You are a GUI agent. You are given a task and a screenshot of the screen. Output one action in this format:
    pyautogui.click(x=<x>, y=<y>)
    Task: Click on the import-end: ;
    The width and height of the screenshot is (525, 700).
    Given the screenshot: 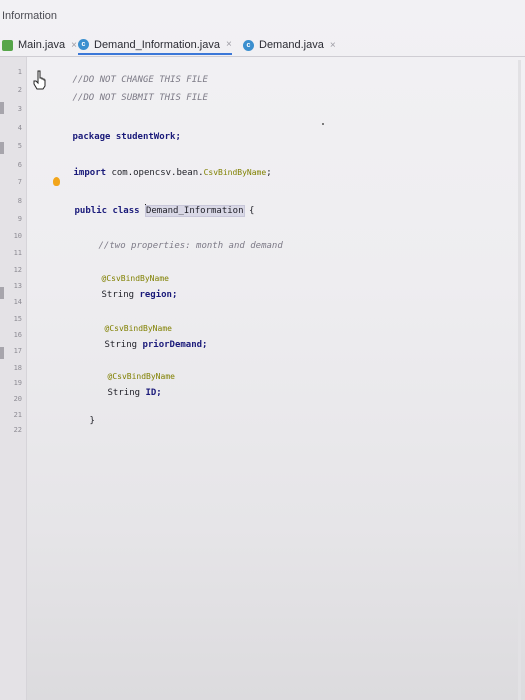 What is the action you would take?
    pyautogui.click(x=269, y=173)
    